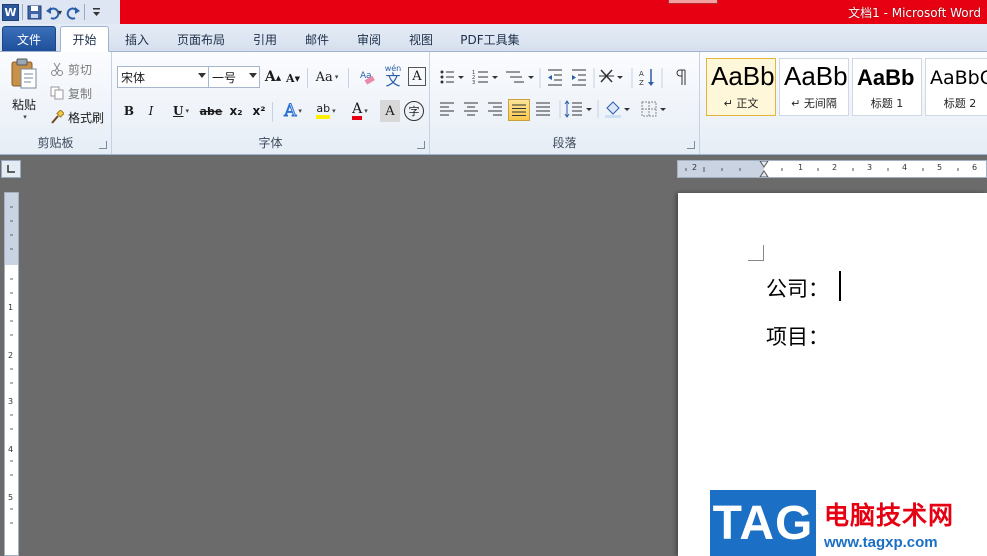  What do you see at coordinates (326, 111) in the screenshot?
I see `highlight-button: ab ▾` at bounding box center [326, 111].